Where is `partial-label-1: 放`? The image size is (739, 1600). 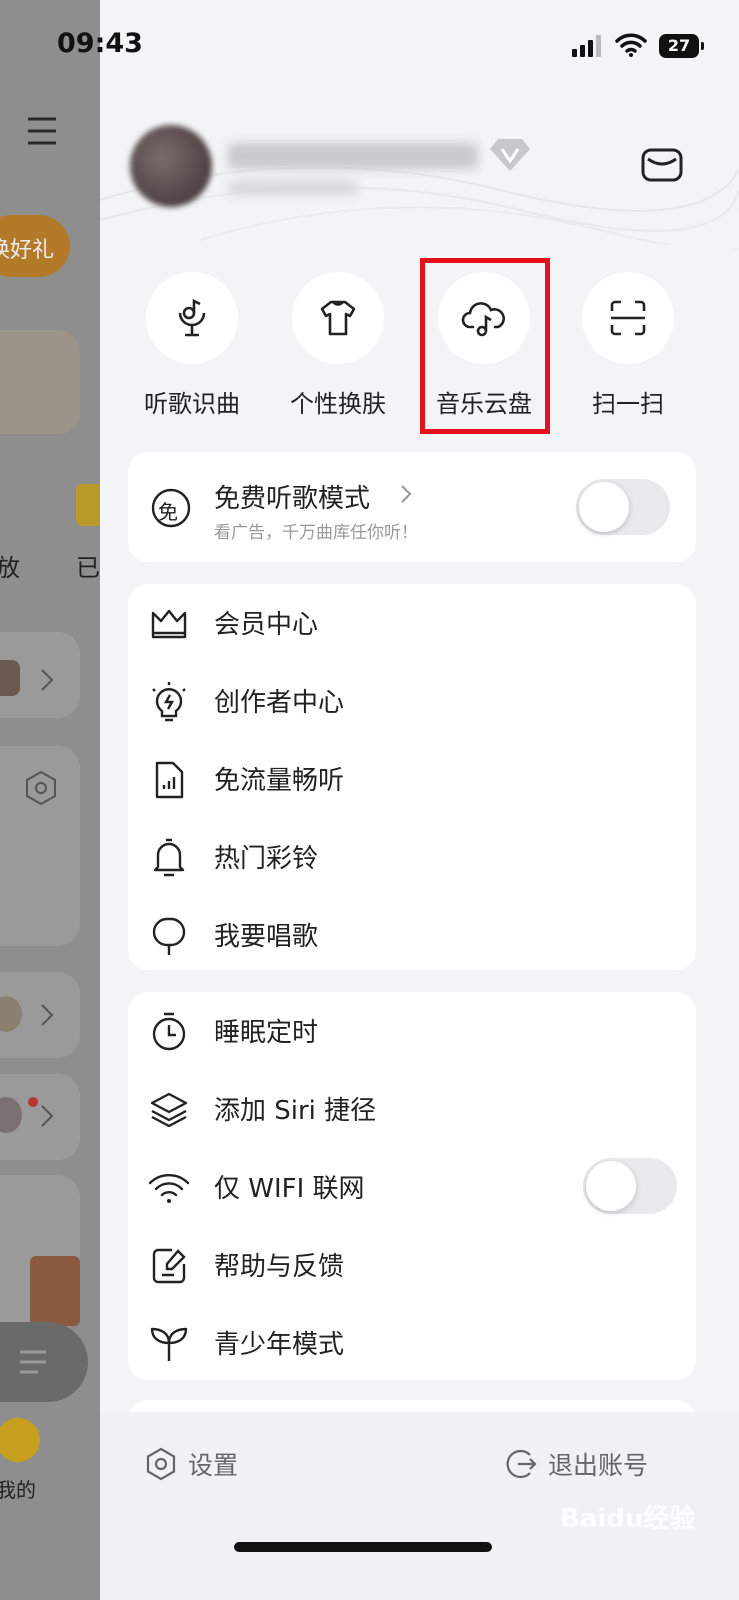 partial-label-1: 放 is located at coordinates (10, 568).